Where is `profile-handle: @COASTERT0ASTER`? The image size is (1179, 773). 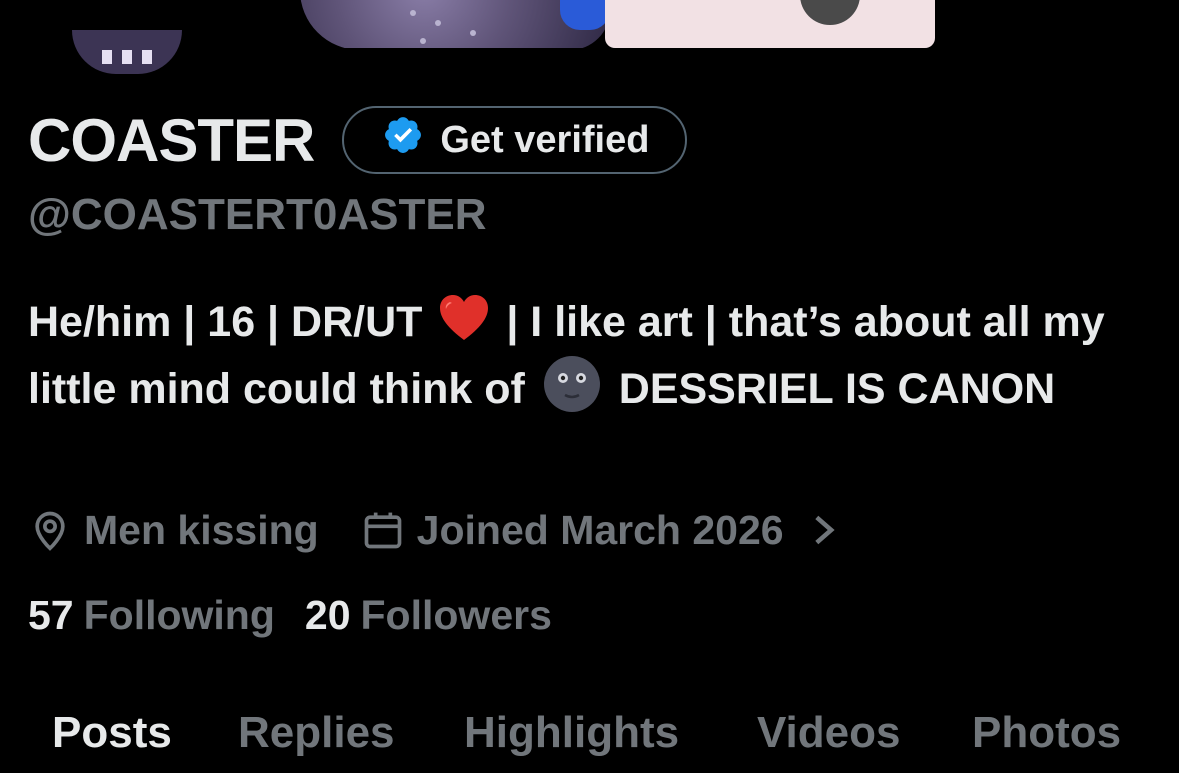
profile-handle: @COASTERT0ASTER is located at coordinates (257, 214).